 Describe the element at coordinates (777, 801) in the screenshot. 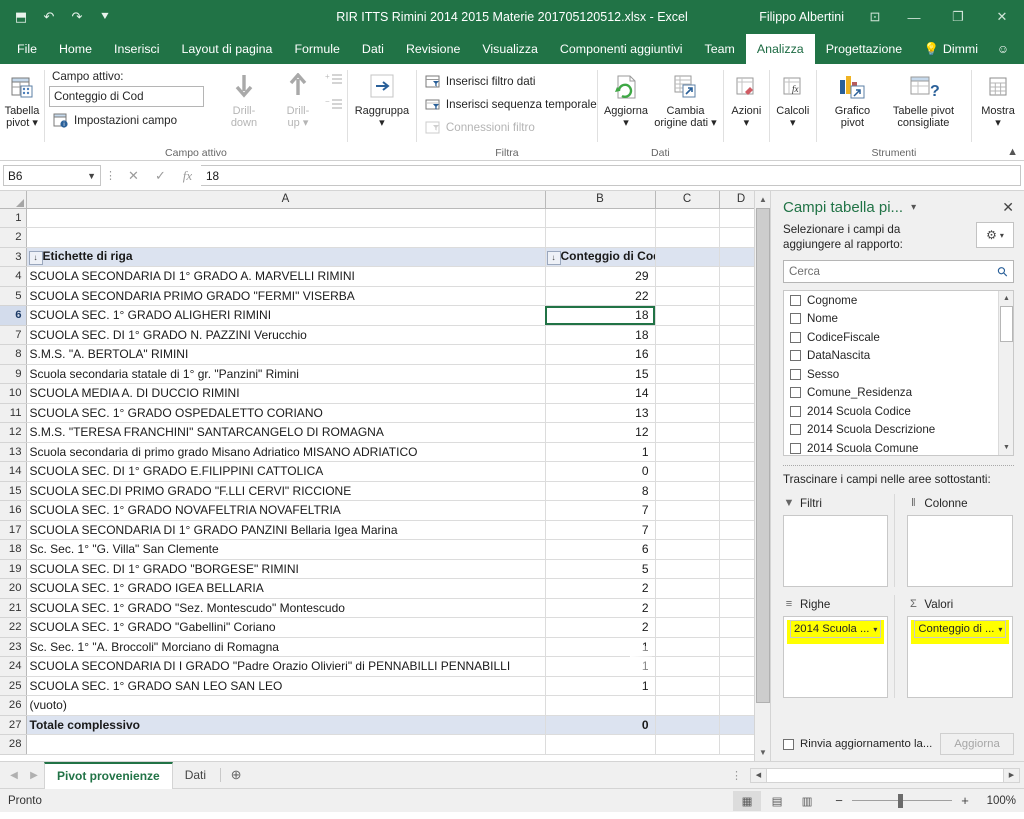

I see `page-layout-view-icon: ▤` at that location.